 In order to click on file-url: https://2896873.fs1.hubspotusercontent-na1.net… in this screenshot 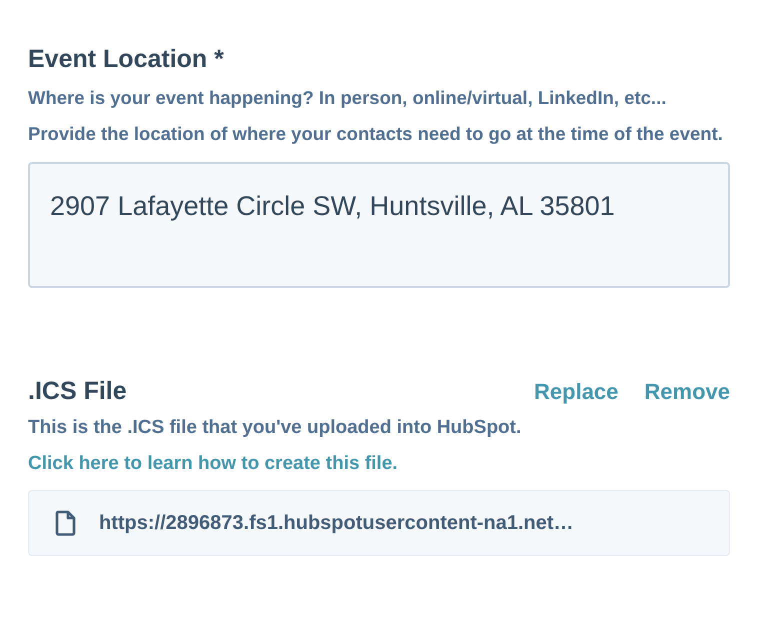, I will do `click(336, 523)`.